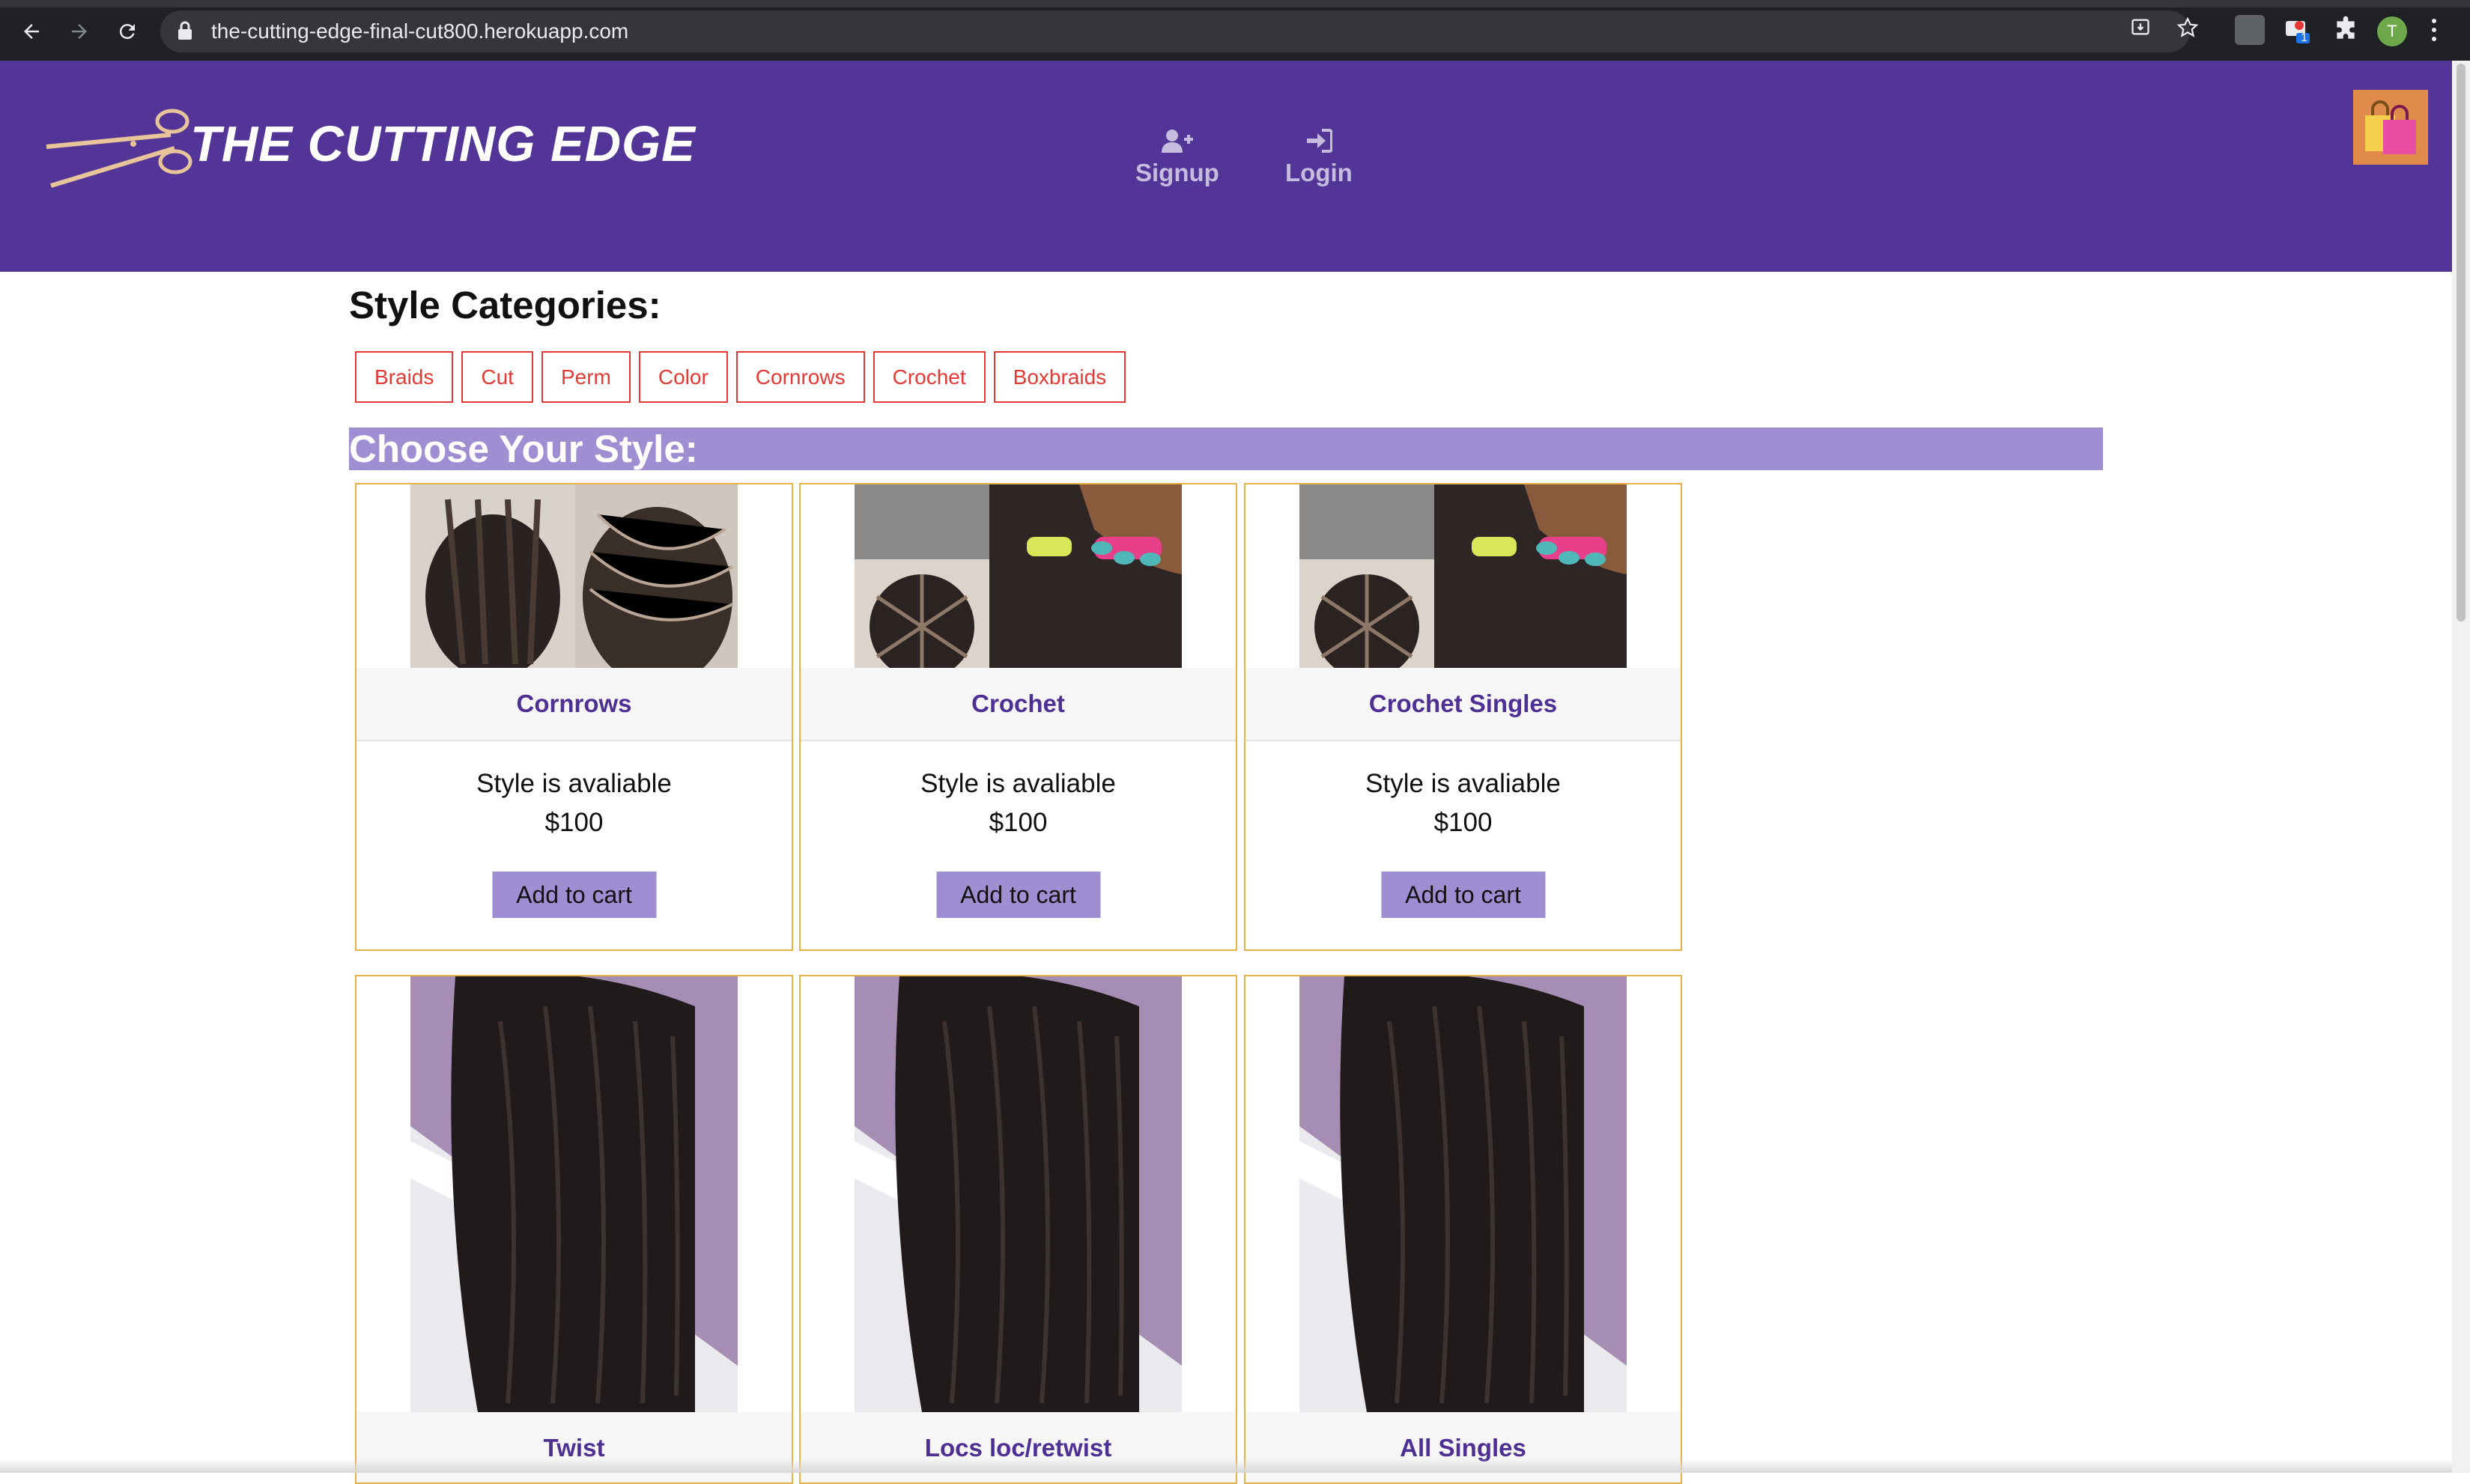  What do you see at coordinates (404, 377) in the screenshot?
I see `category-braids: Braids` at bounding box center [404, 377].